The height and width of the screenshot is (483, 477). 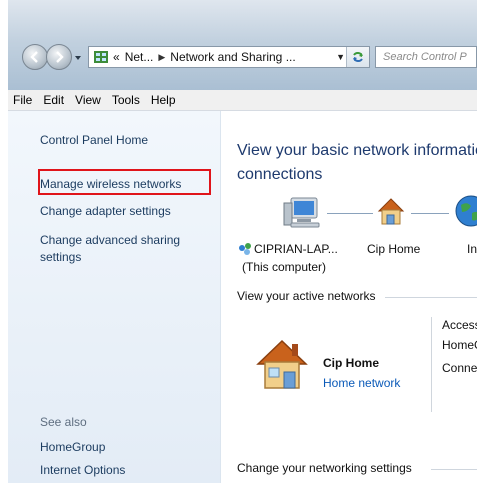 I want to click on search-input: Search Control P, so click(x=426, y=57).